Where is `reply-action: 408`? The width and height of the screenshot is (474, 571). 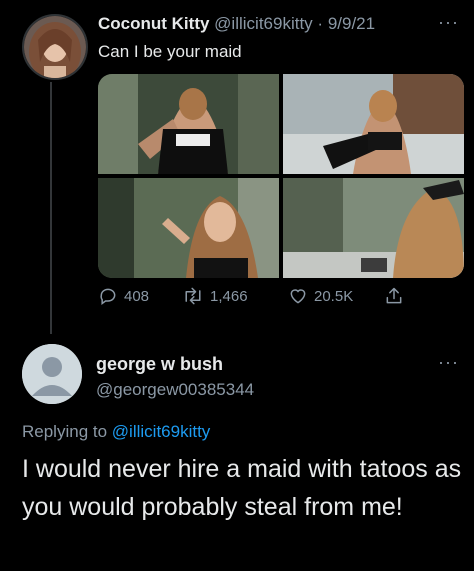 reply-action: 408 is located at coordinates (123, 296).